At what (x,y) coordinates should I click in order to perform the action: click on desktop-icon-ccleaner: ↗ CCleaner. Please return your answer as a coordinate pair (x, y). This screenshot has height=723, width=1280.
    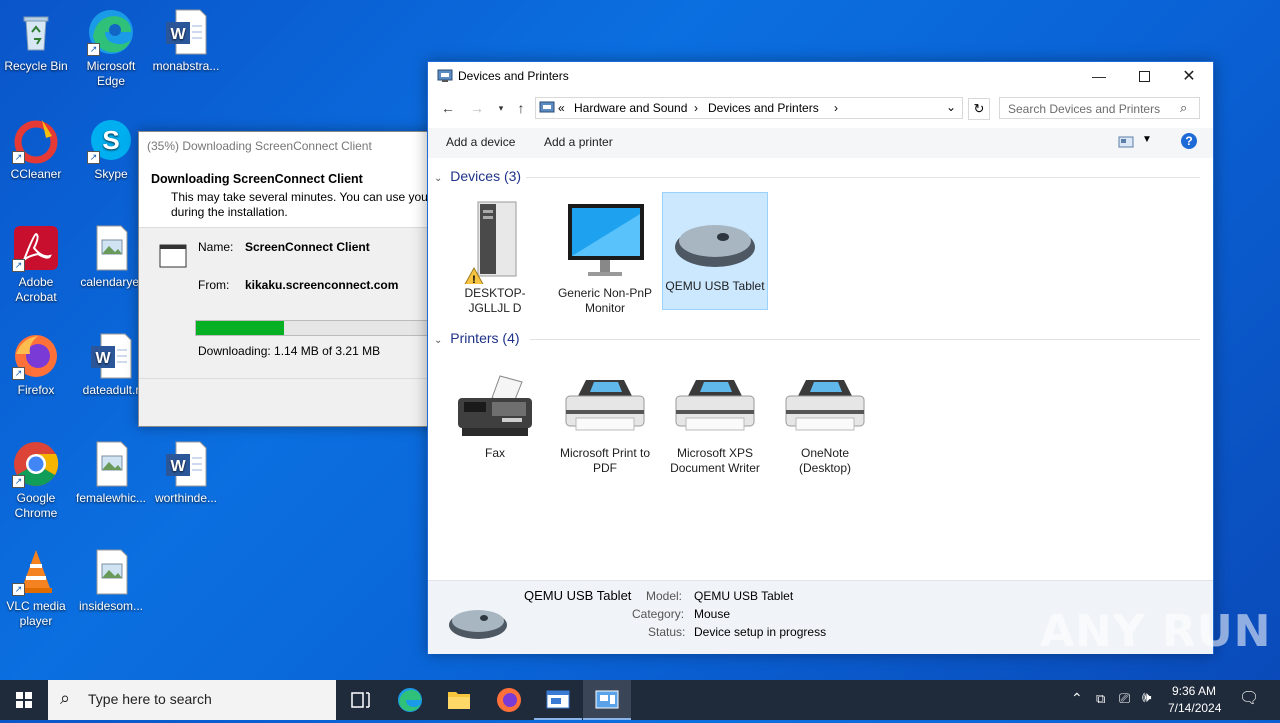
    Looking at the image, I should click on (36, 149).